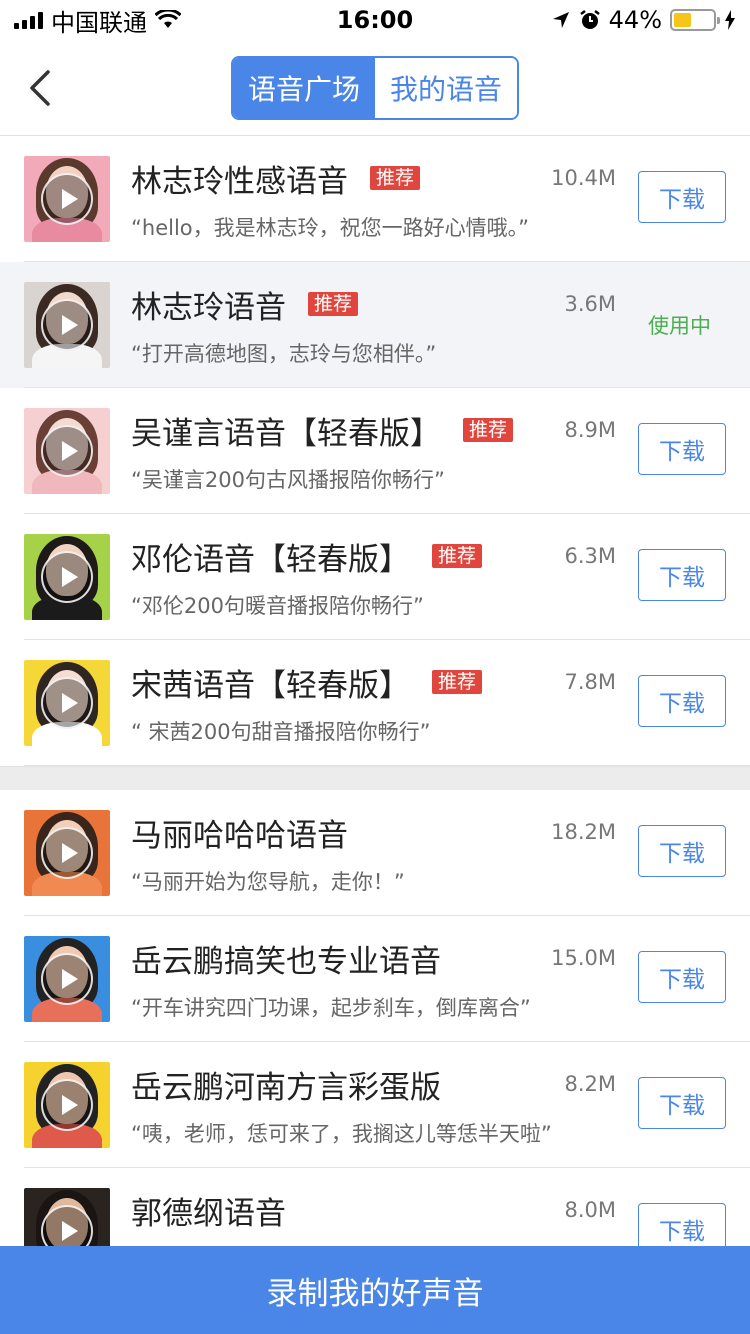 The width and height of the screenshot is (750, 1334). Describe the element at coordinates (590, 682) in the screenshot. I see `voice-file-size: 7.8M` at that location.